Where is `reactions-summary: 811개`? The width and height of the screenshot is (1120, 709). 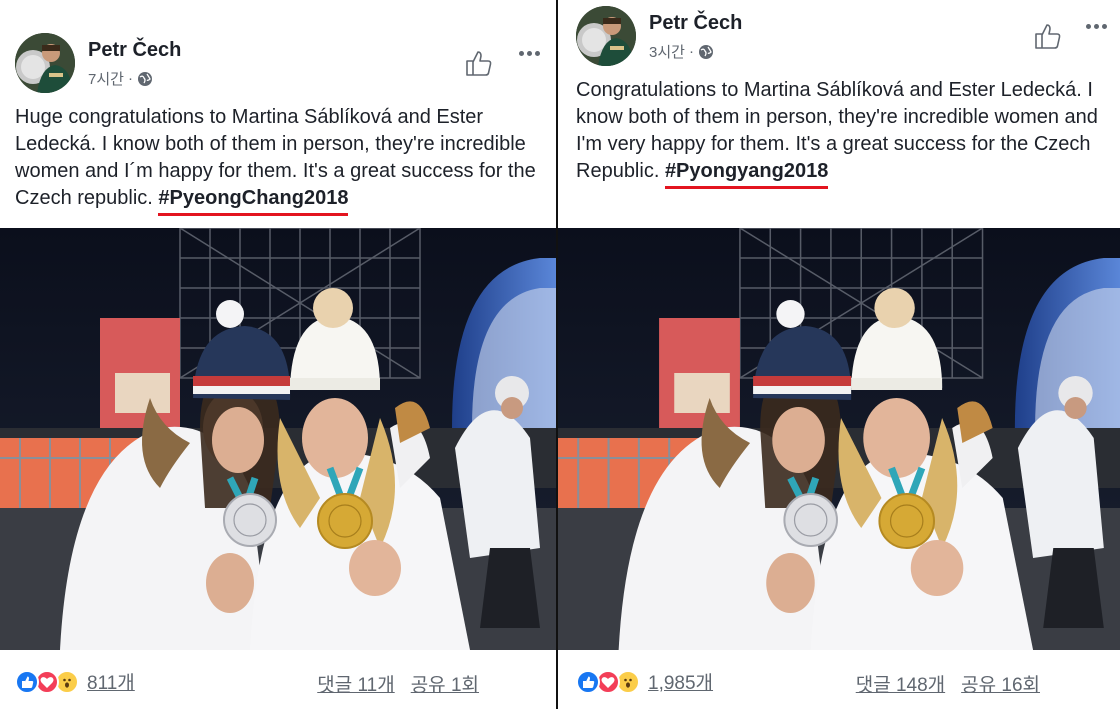
reactions-summary: 811개 is located at coordinates (75, 681).